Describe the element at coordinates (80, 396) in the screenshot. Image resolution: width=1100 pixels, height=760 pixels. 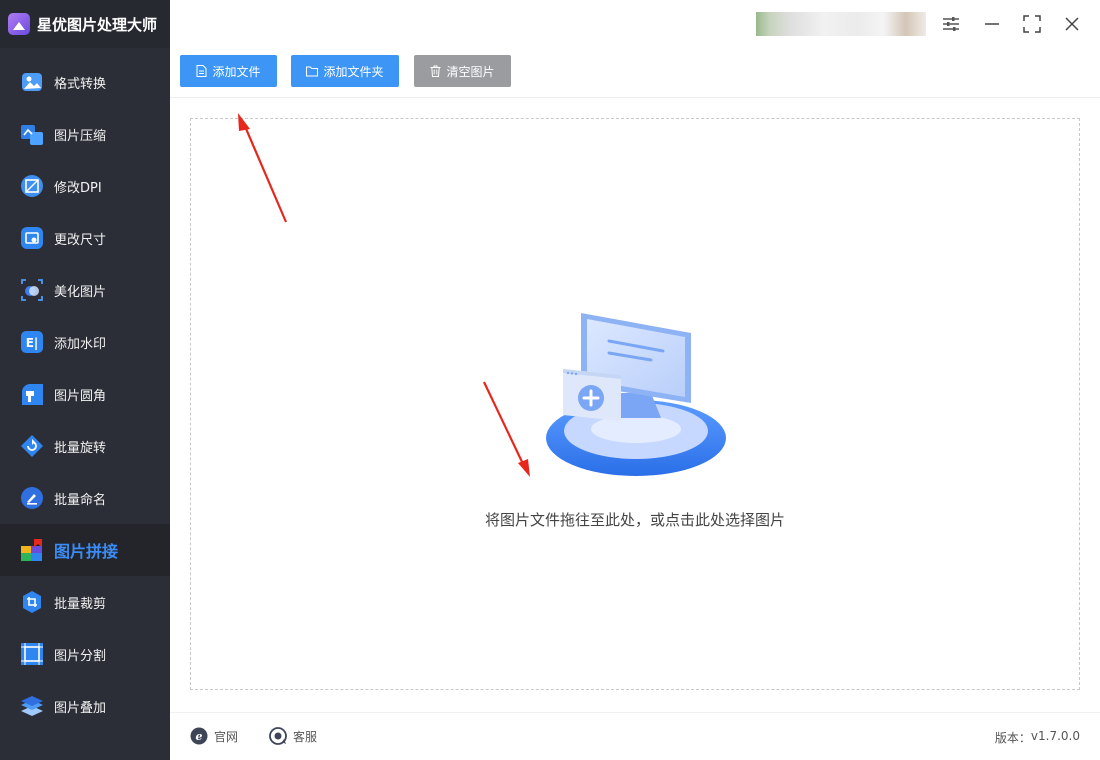
I see `sidebar-item-label: 图片圆角` at that location.